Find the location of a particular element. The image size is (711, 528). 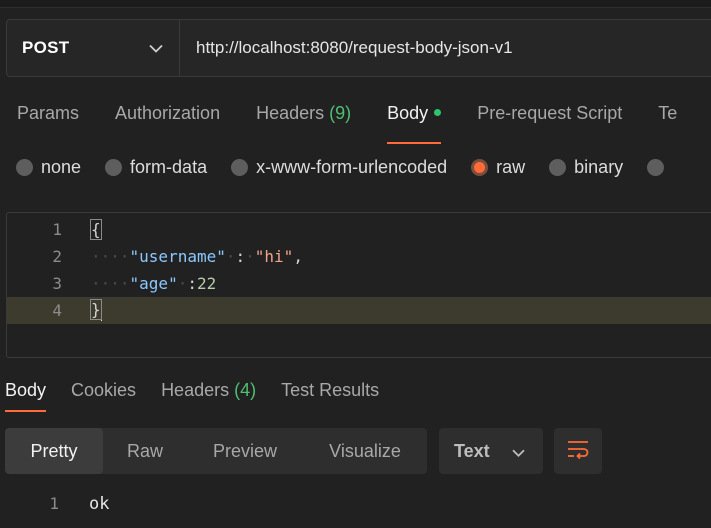

format-label: Text is located at coordinates (472, 450).